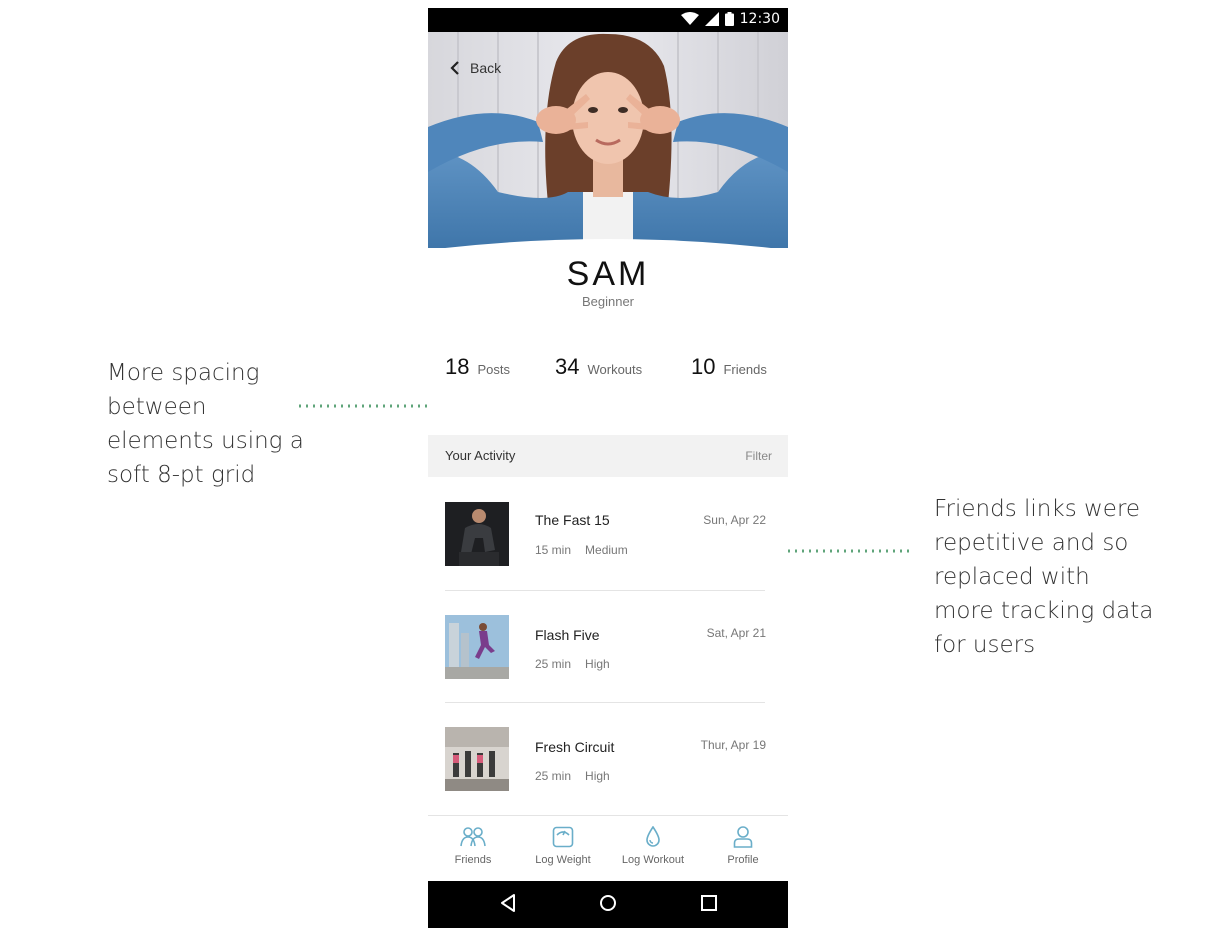 The image size is (1216, 928). I want to click on activity-date: Sun, Apr 22, so click(734, 520).